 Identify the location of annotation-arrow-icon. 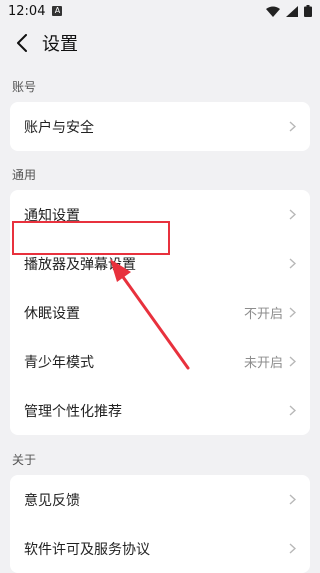
(150, 314).